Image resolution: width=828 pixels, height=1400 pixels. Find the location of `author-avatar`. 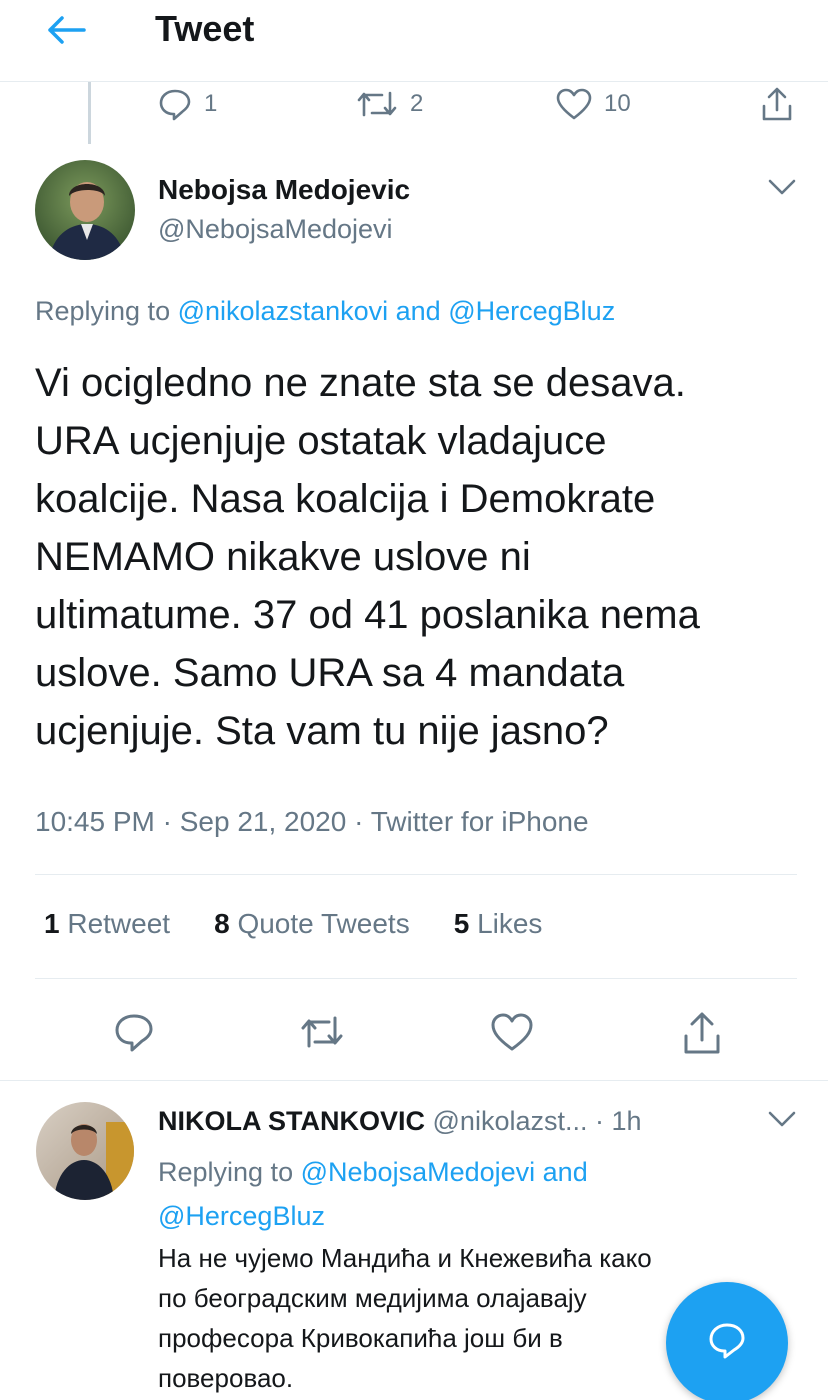

author-avatar is located at coordinates (85, 210).